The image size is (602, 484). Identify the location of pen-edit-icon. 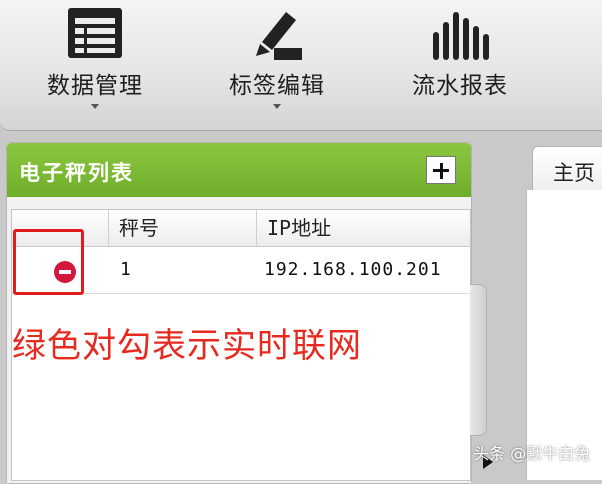
(277, 36).